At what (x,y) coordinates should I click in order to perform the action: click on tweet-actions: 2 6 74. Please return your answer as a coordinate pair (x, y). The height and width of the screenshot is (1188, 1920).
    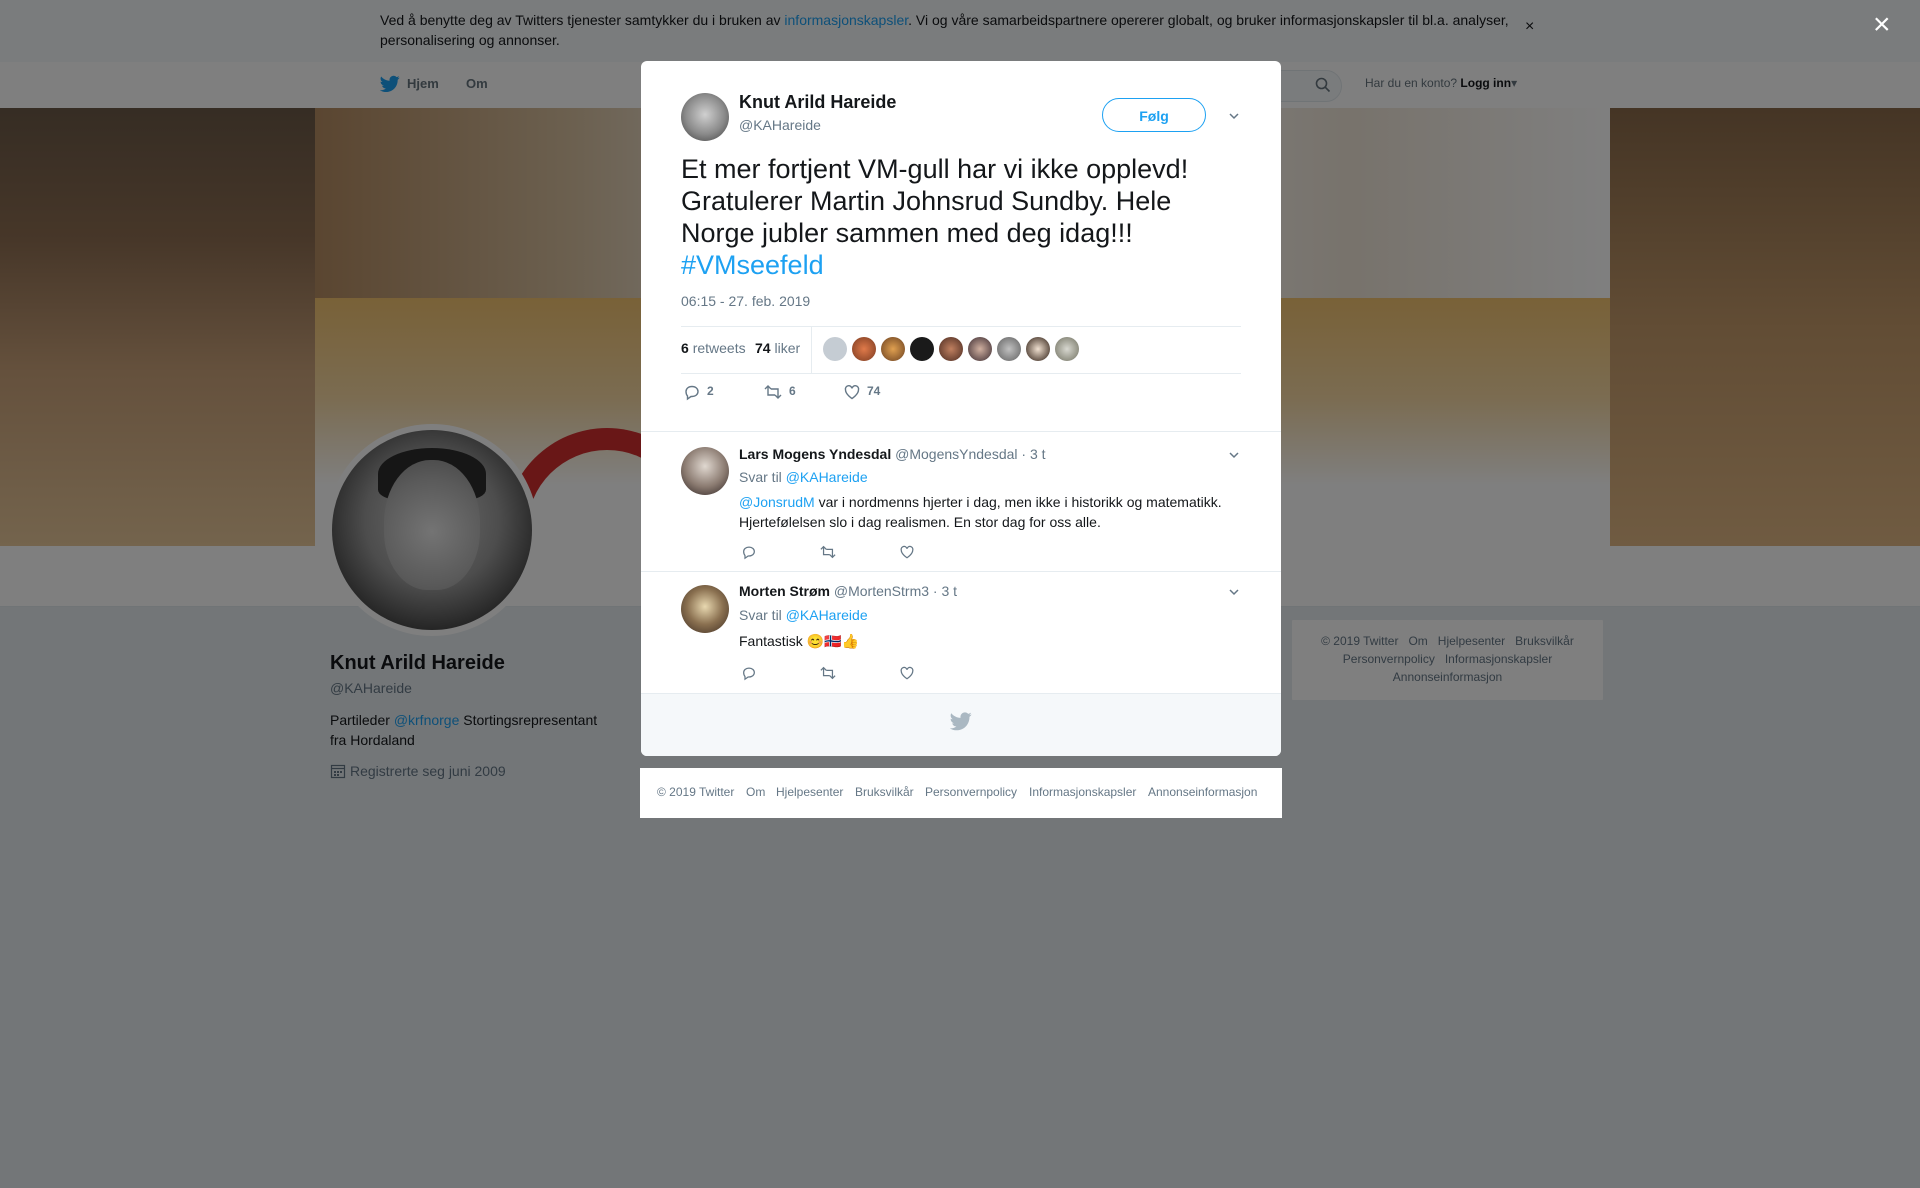
    Looking at the image, I should click on (961, 395).